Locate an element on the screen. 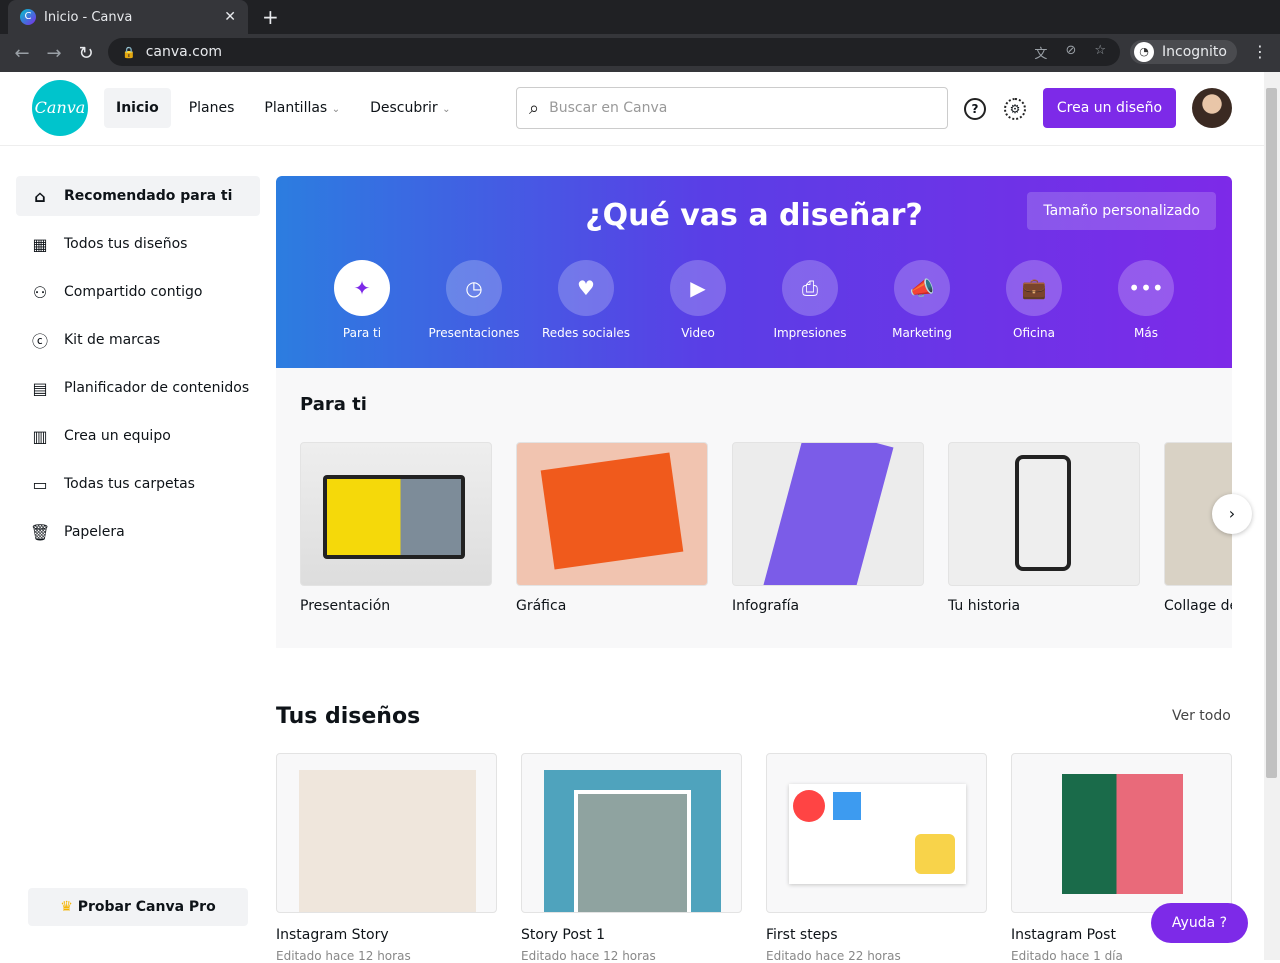 The width and height of the screenshot is (1280, 963). try-pro-button: ♛ Probar Canva Pro is located at coordinates (138, 907).